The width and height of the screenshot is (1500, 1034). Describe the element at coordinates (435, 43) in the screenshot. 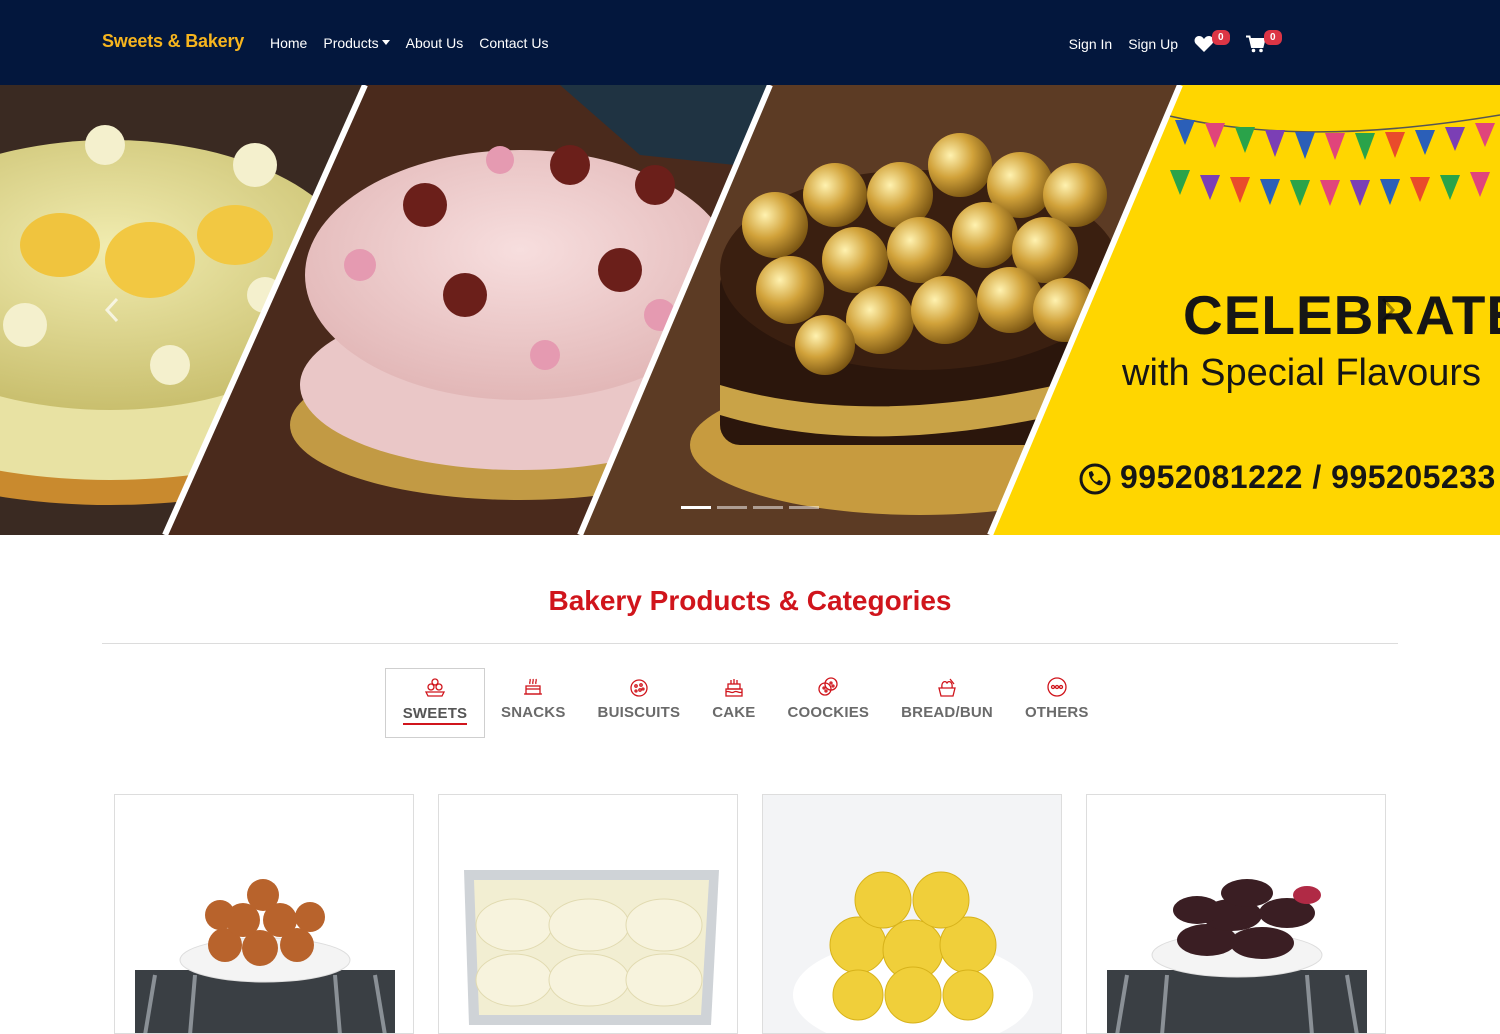

I see `nav-about: About Us` at that location.